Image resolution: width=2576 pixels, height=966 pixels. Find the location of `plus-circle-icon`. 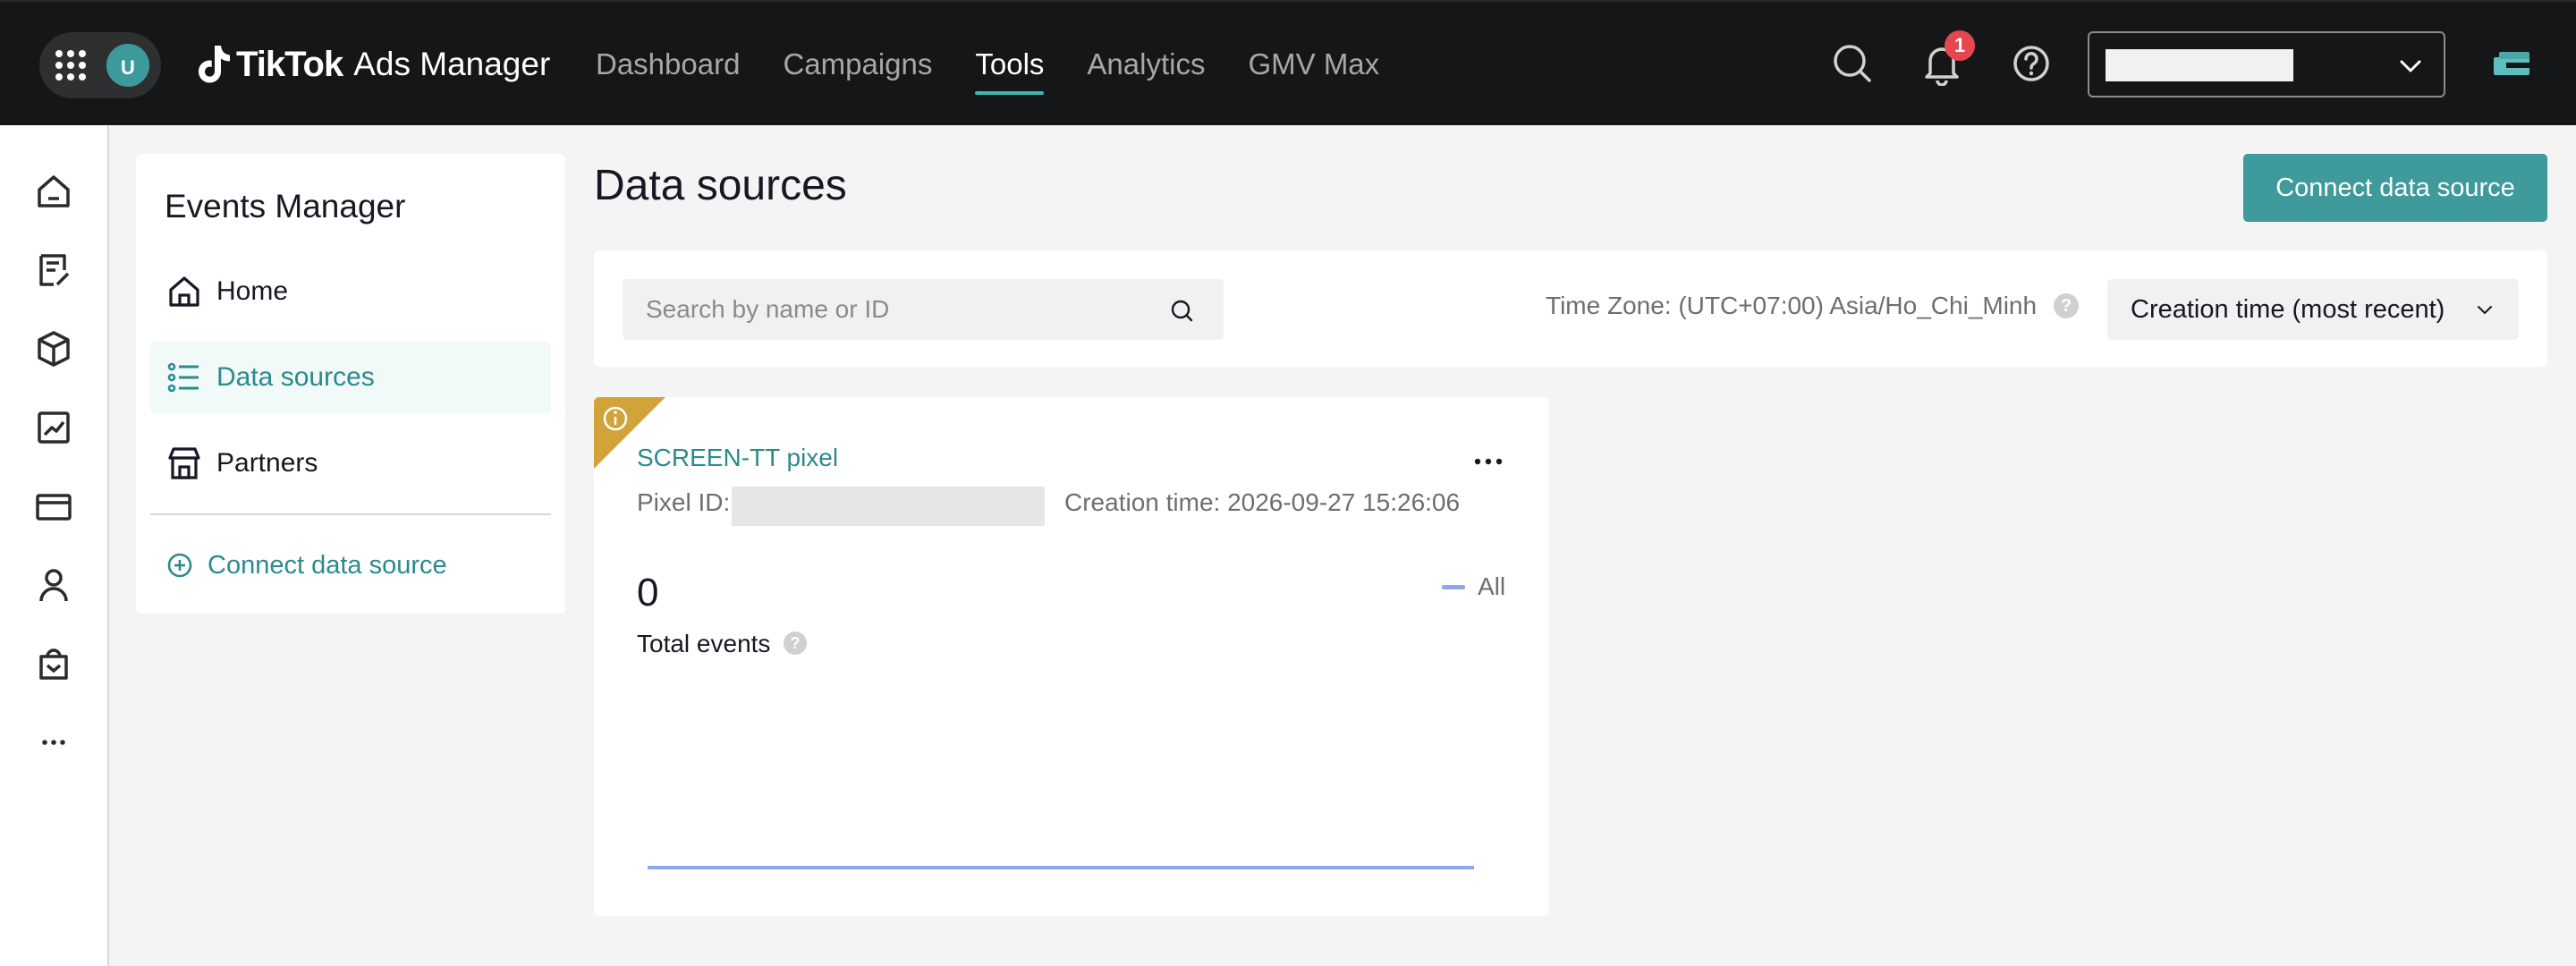

plus-circle-icon is located at coordinates (179, 565).